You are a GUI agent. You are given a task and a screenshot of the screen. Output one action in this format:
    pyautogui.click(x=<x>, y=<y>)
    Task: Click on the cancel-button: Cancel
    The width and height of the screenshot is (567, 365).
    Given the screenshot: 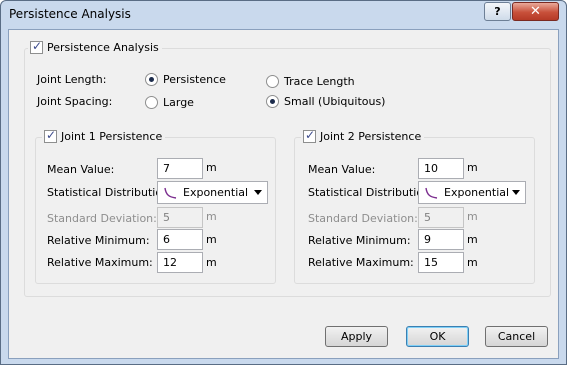 What is the action you would take?
    pyautogui.click(x=516, y=336)
    